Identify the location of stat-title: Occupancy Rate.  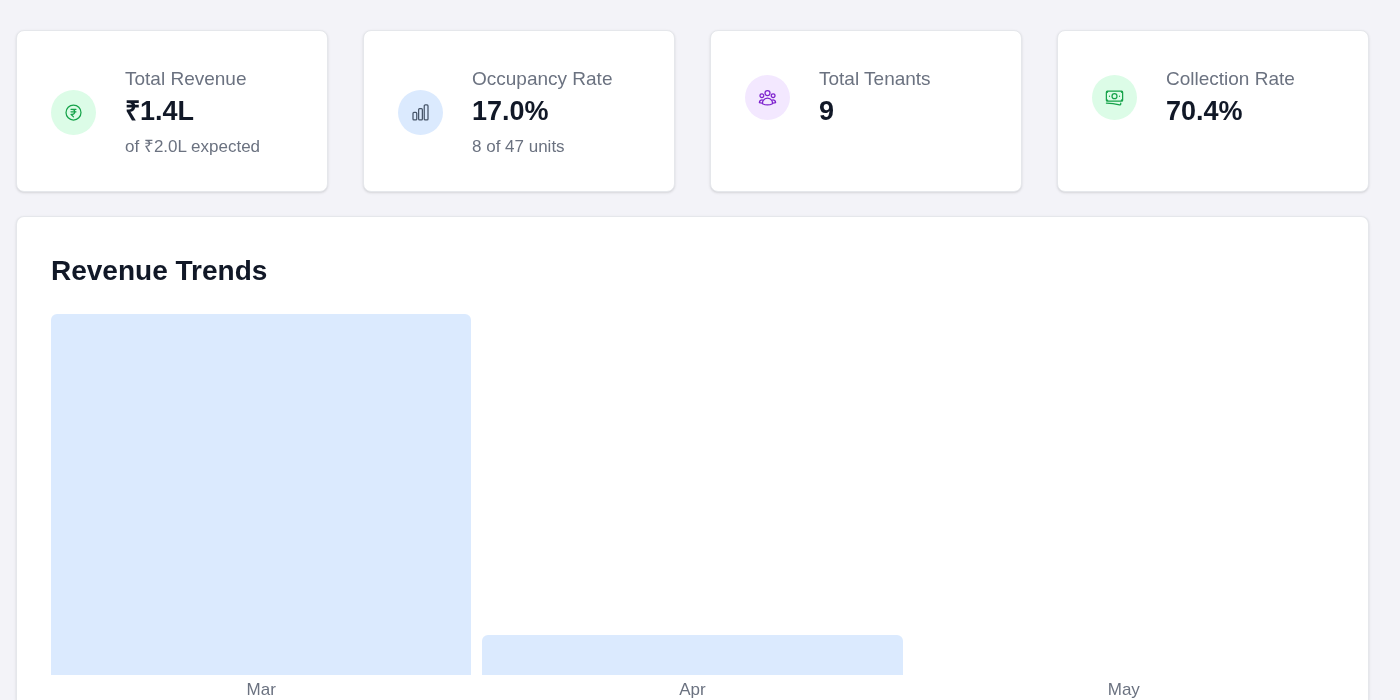
(542, 79).